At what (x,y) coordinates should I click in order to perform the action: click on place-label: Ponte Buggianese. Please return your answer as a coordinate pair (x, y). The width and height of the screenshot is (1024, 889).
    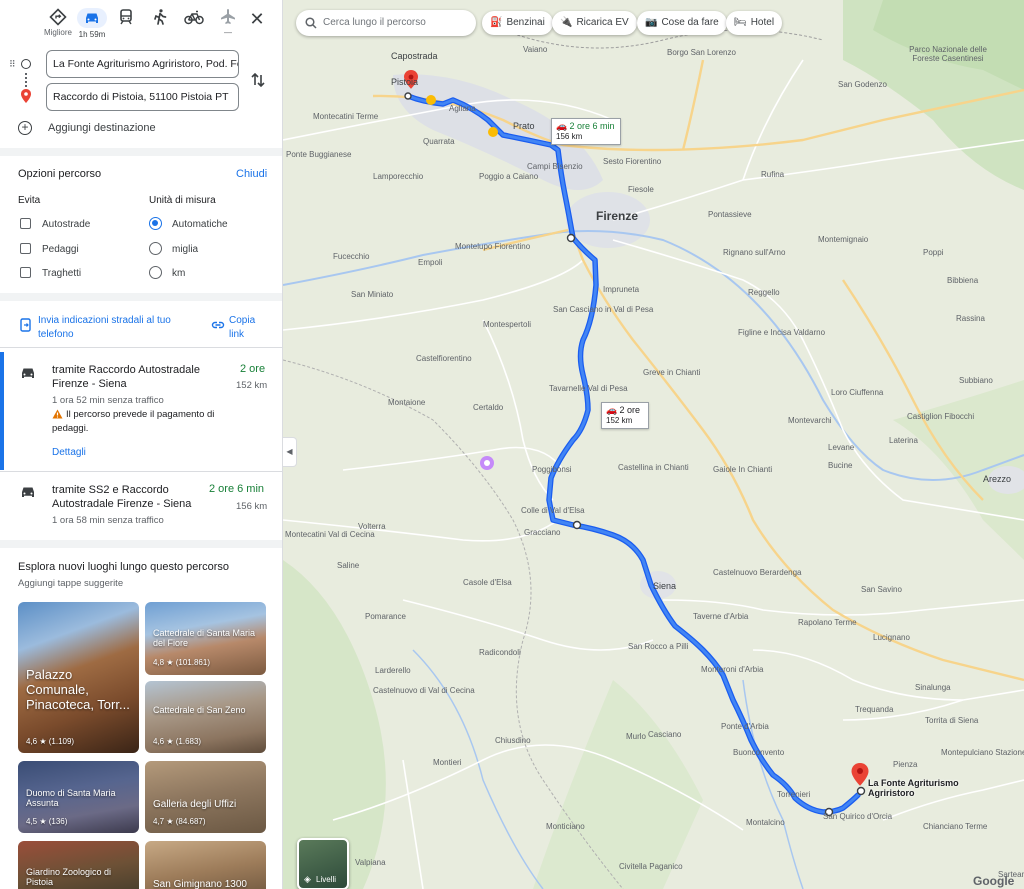
    Looking at the image, I should click on (319, 154).